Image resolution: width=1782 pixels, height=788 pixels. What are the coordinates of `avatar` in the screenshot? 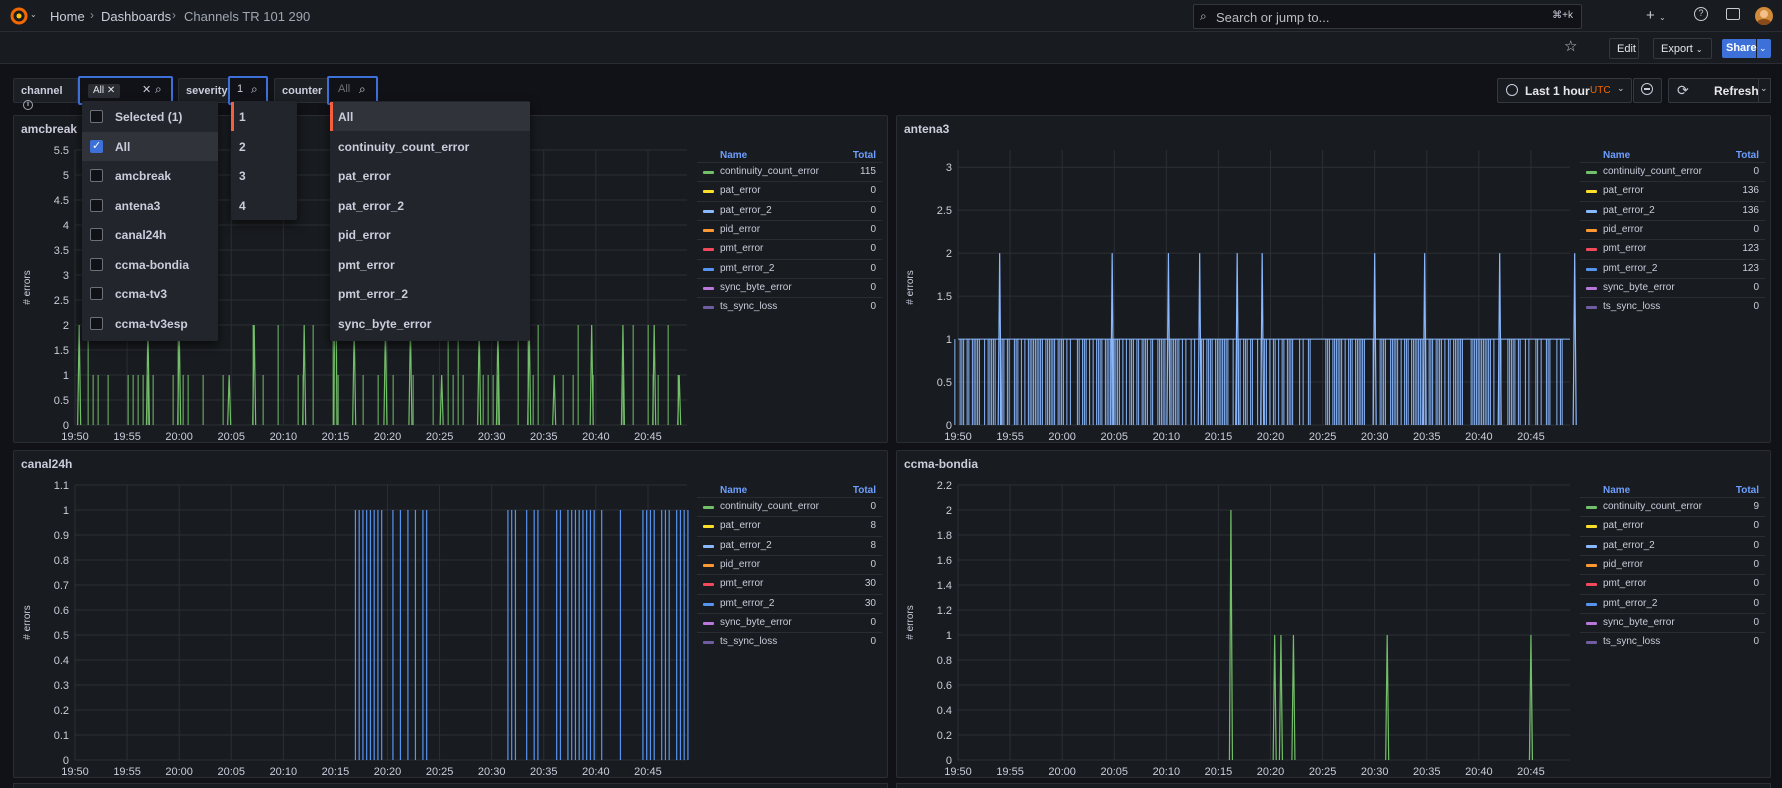 It's located at (1764, 16).